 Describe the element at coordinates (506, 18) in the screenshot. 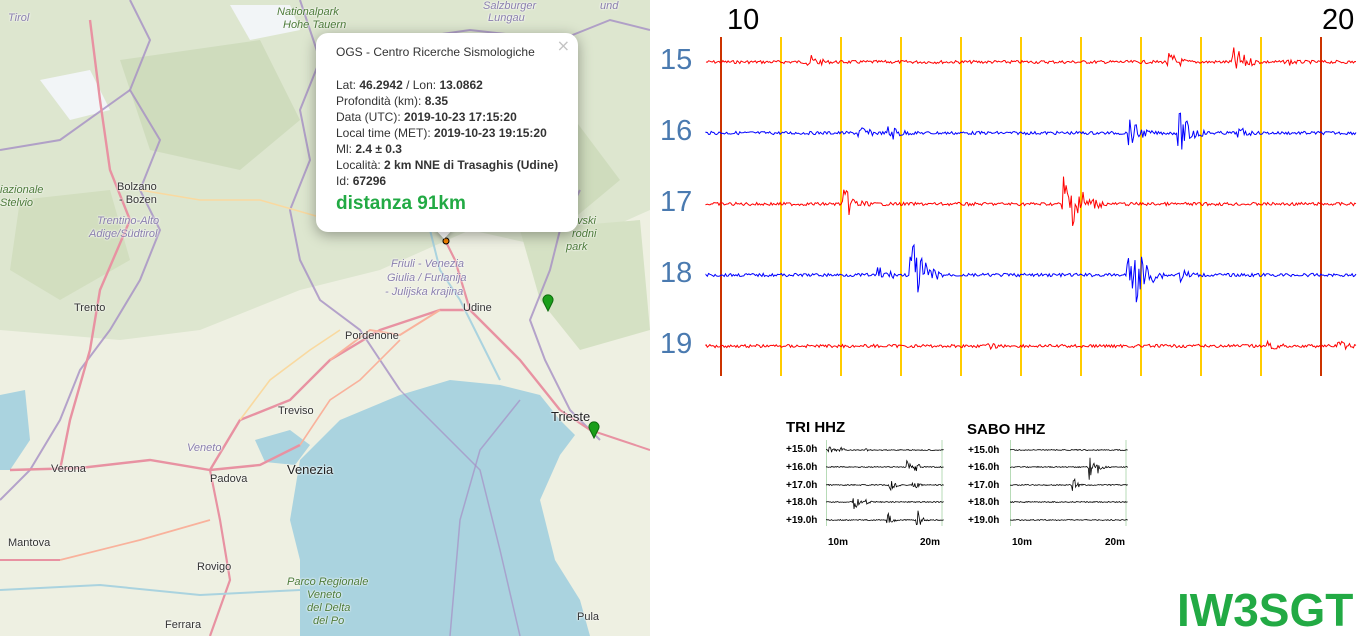

I see `map-label-lungau: Lungau` at that location.